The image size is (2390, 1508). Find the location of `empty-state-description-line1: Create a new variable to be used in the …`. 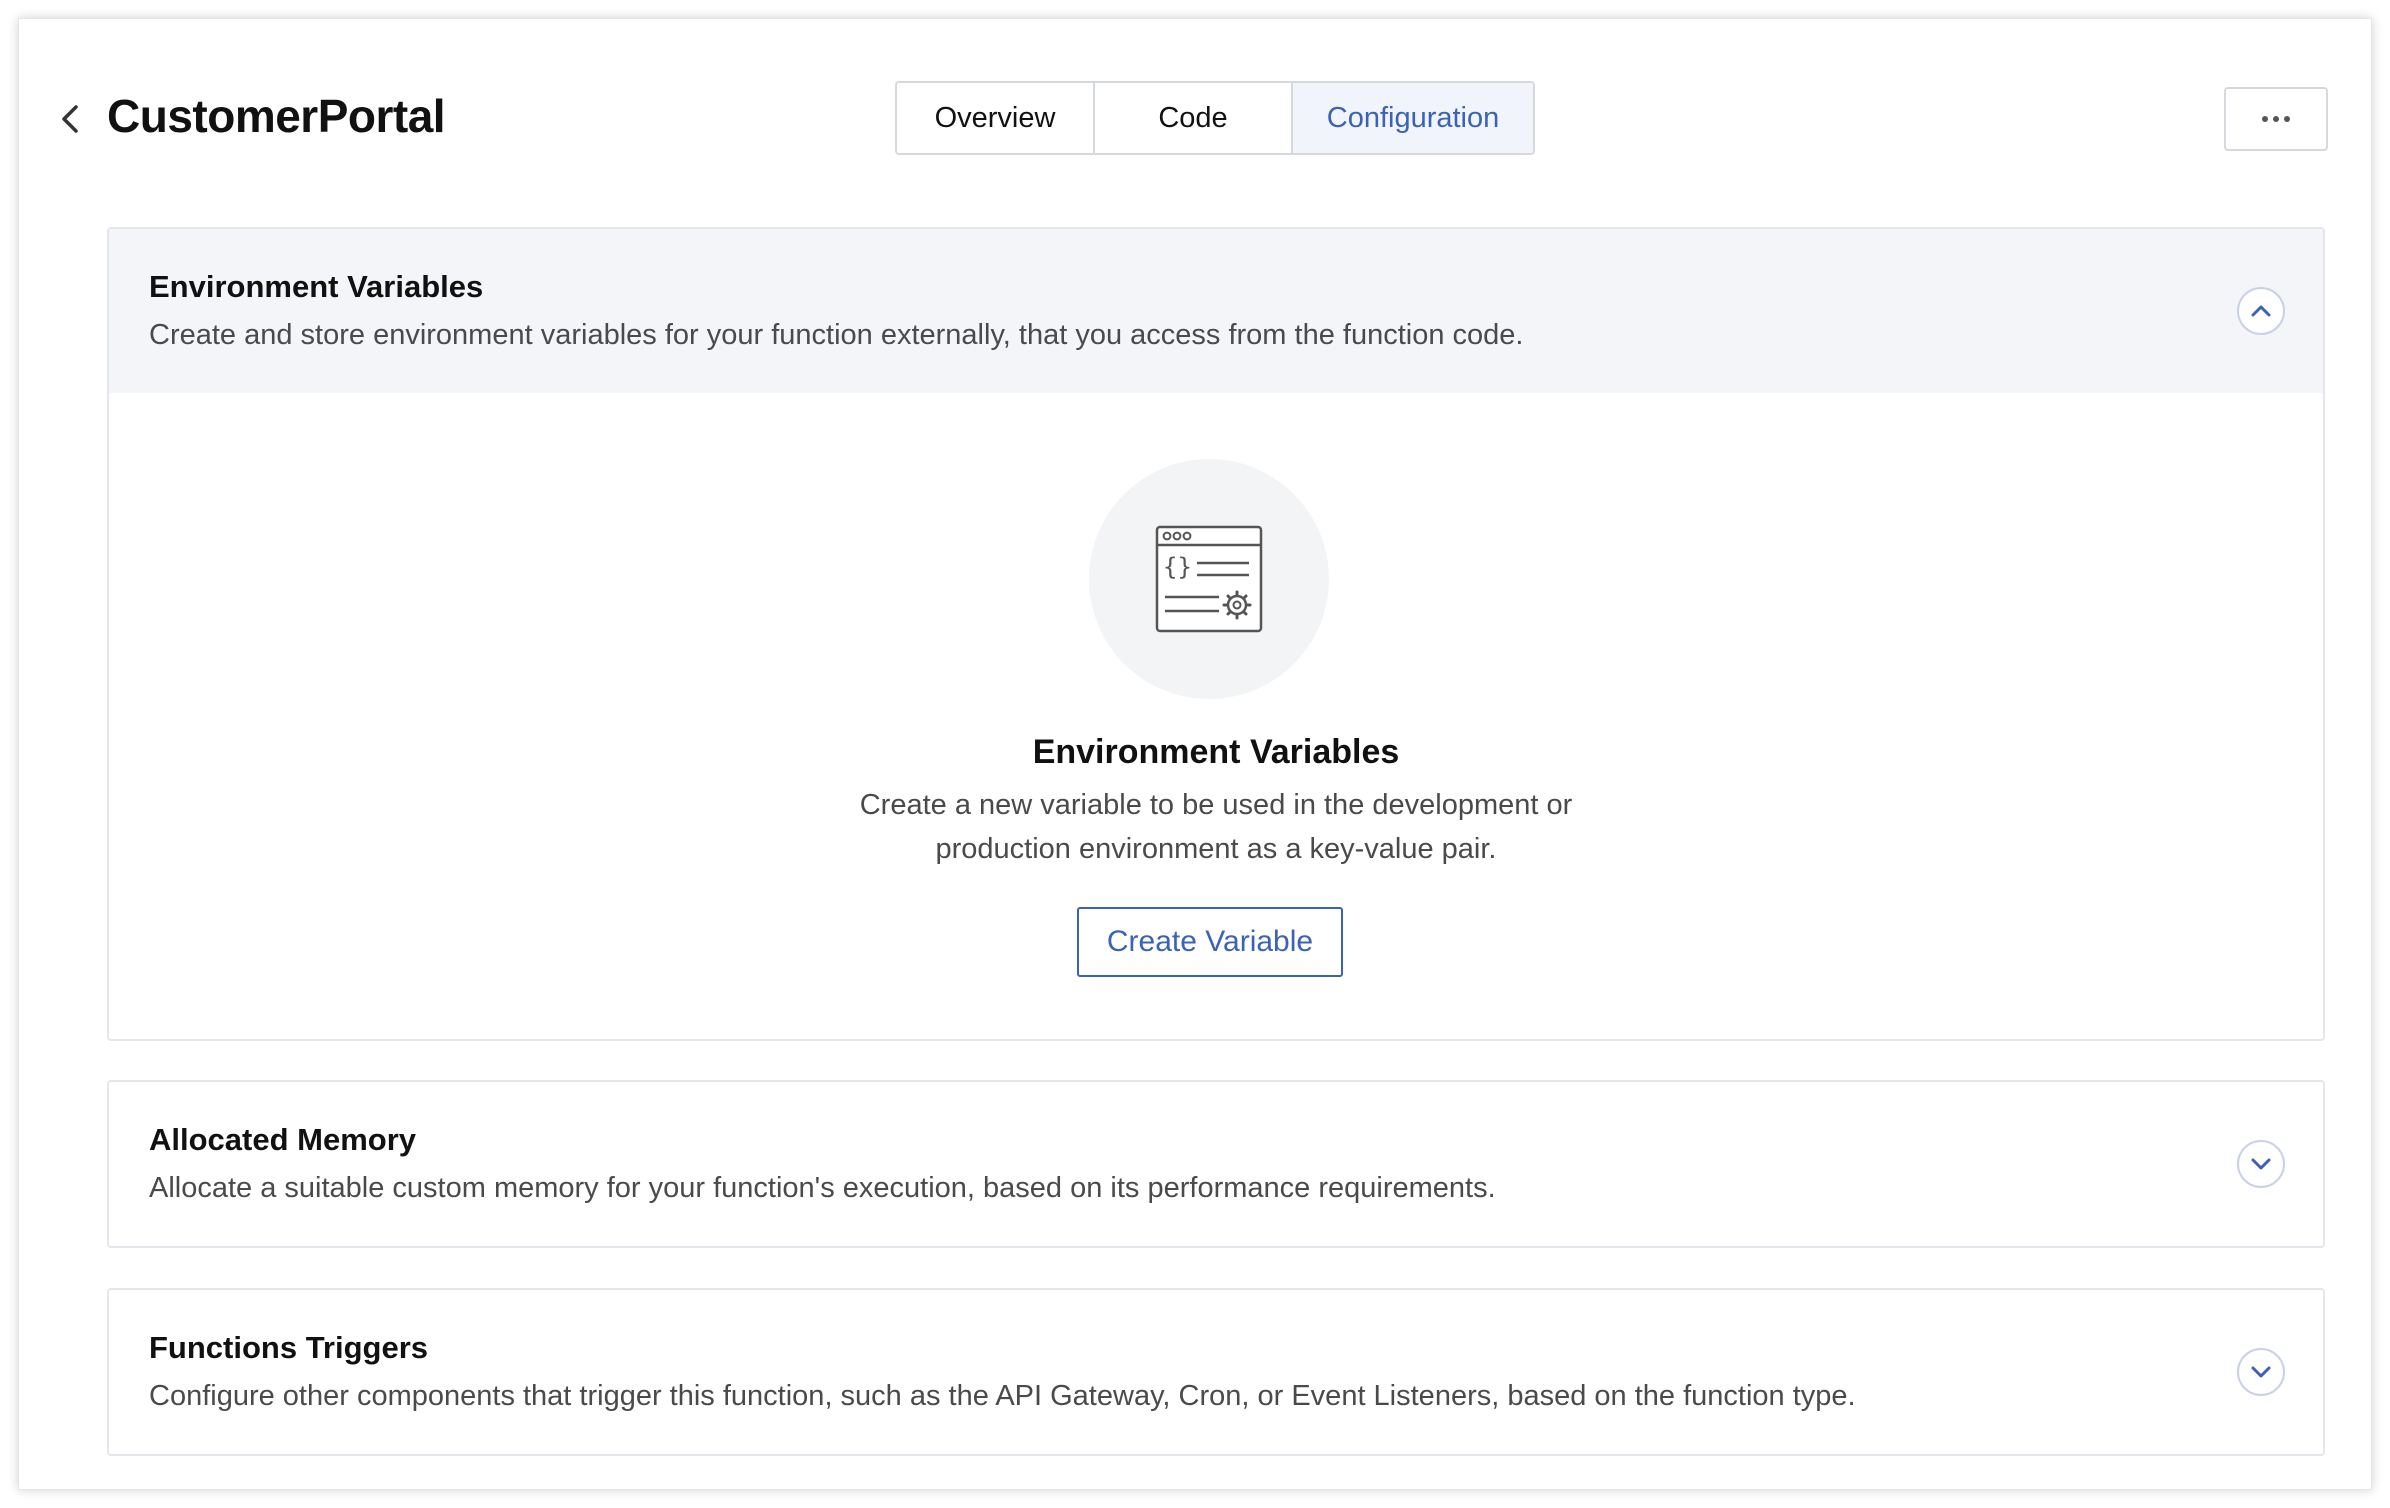

empty-state-description-line1: Create a new variable to be used in the … is located at coordinates (1216, 805).